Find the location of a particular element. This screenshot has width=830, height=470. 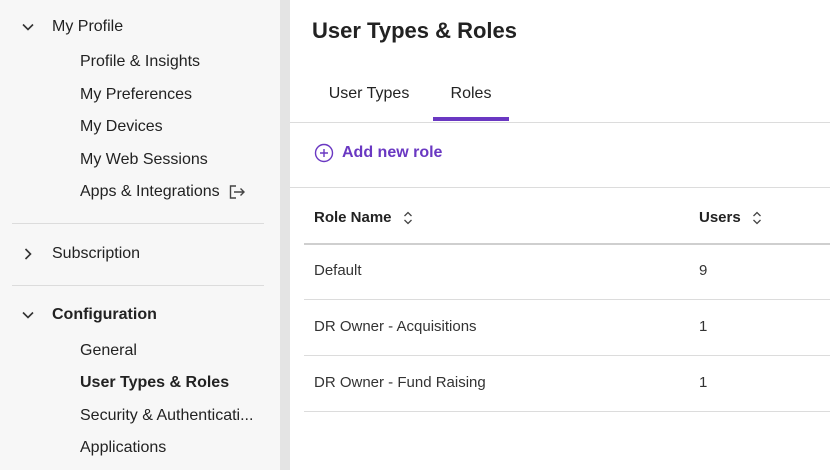

sidebar-item-my-devices: My Devices is located at coordinates (121, 127).